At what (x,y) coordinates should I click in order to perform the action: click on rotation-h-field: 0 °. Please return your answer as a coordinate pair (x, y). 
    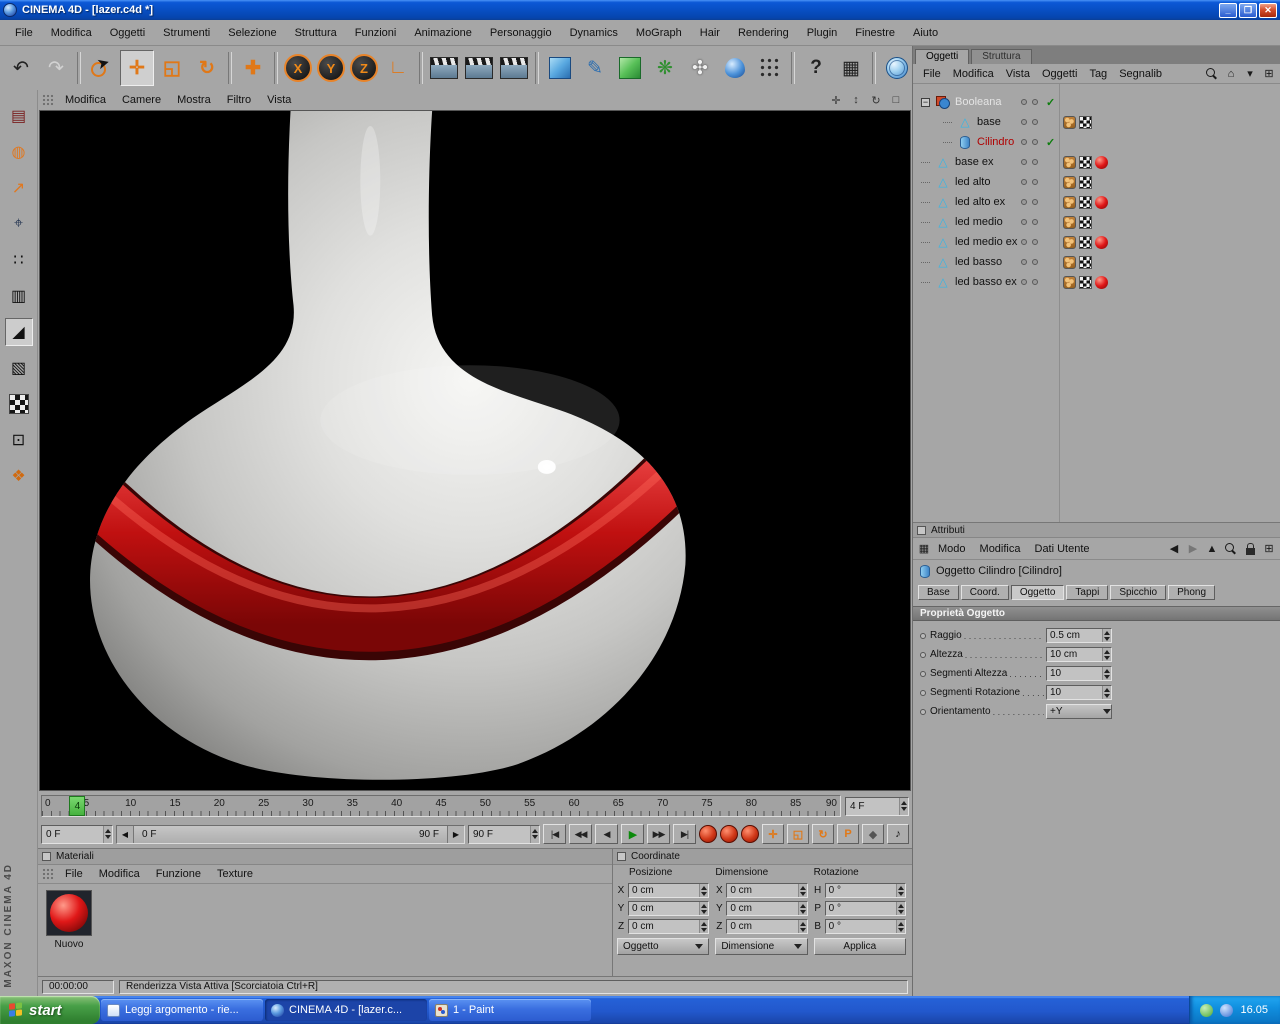
    Looking at the image, I should click on (865, 890).